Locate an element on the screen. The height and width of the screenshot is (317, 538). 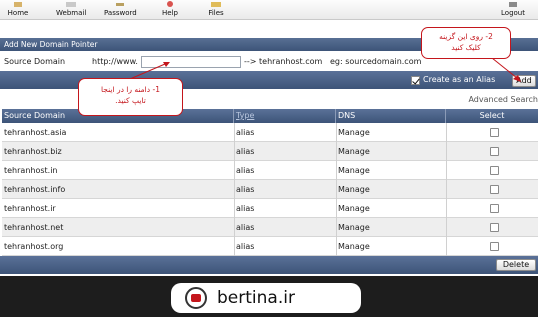
mail-icon is located at coordinates (71, 4).